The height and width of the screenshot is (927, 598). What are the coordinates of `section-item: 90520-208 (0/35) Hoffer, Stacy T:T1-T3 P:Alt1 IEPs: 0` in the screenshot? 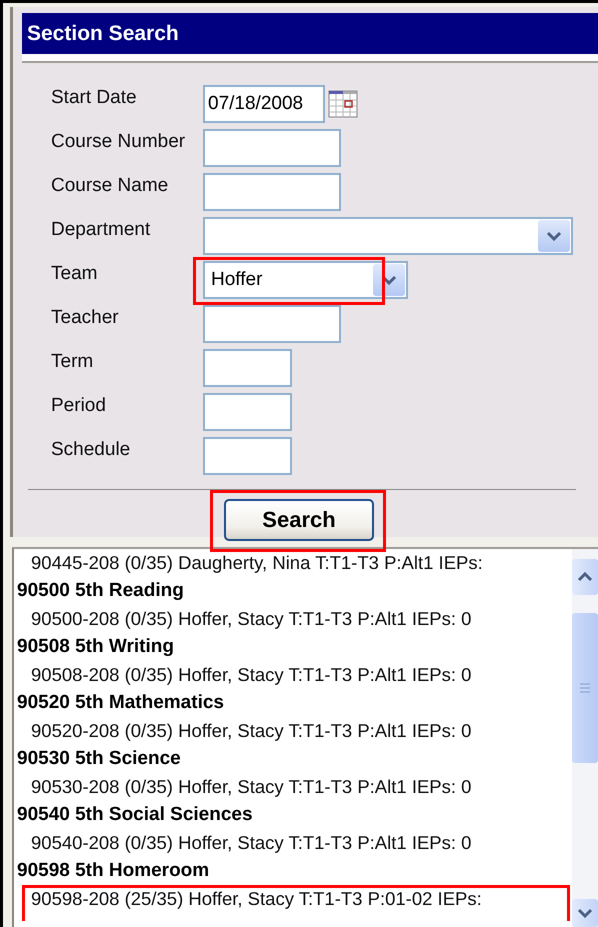 It's located at (243, 731).